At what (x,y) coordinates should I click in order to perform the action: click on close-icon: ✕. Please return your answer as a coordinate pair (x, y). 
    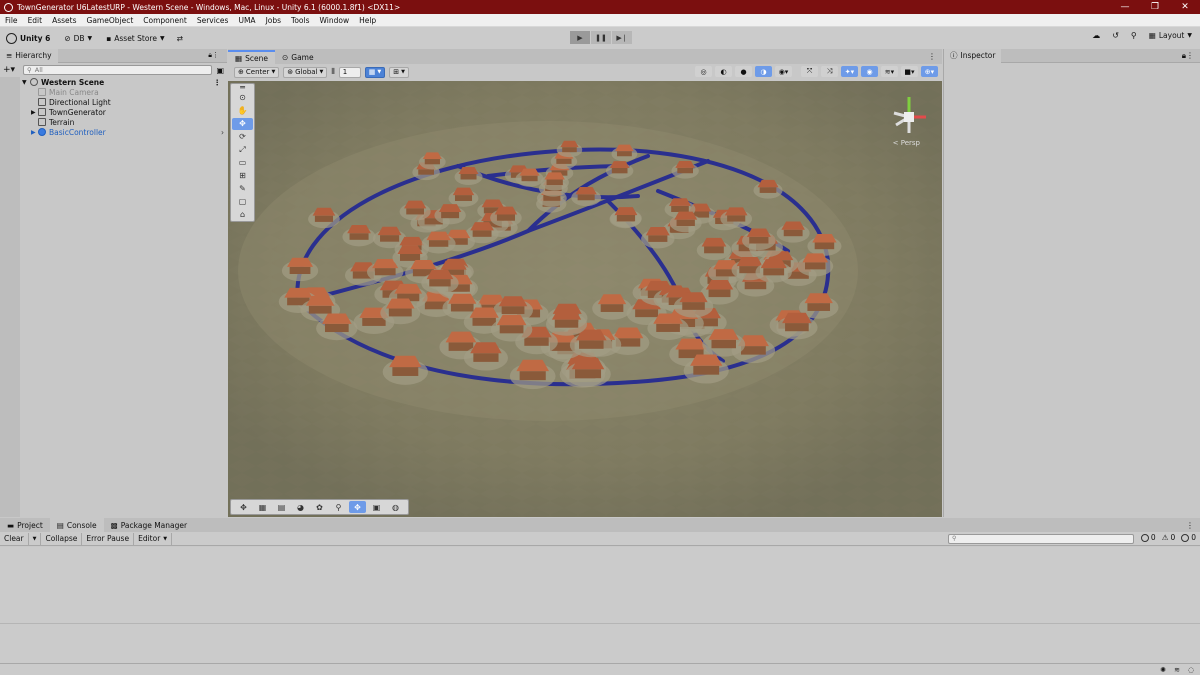
    Looking at the image, I should click on (1185, 7).